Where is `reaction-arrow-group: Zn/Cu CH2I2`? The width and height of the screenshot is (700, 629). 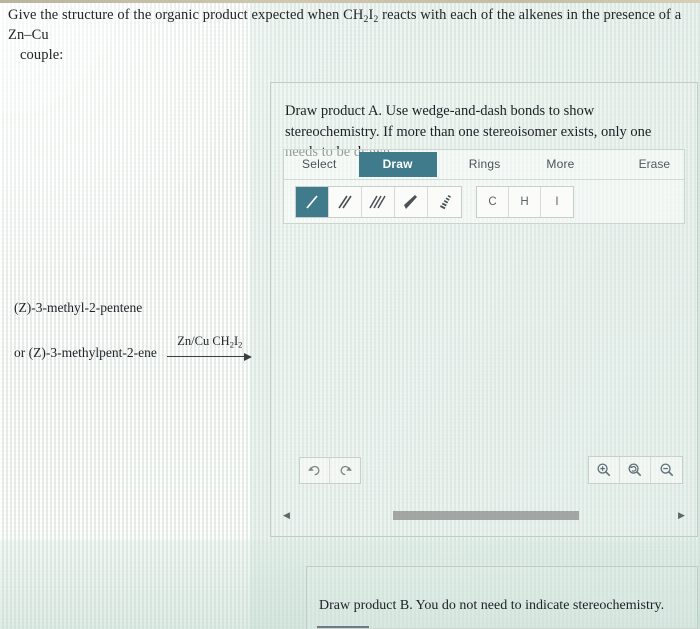
reaction-arrow-group: Zn/Cu CH2I2 is located at coordinates (210, 347).